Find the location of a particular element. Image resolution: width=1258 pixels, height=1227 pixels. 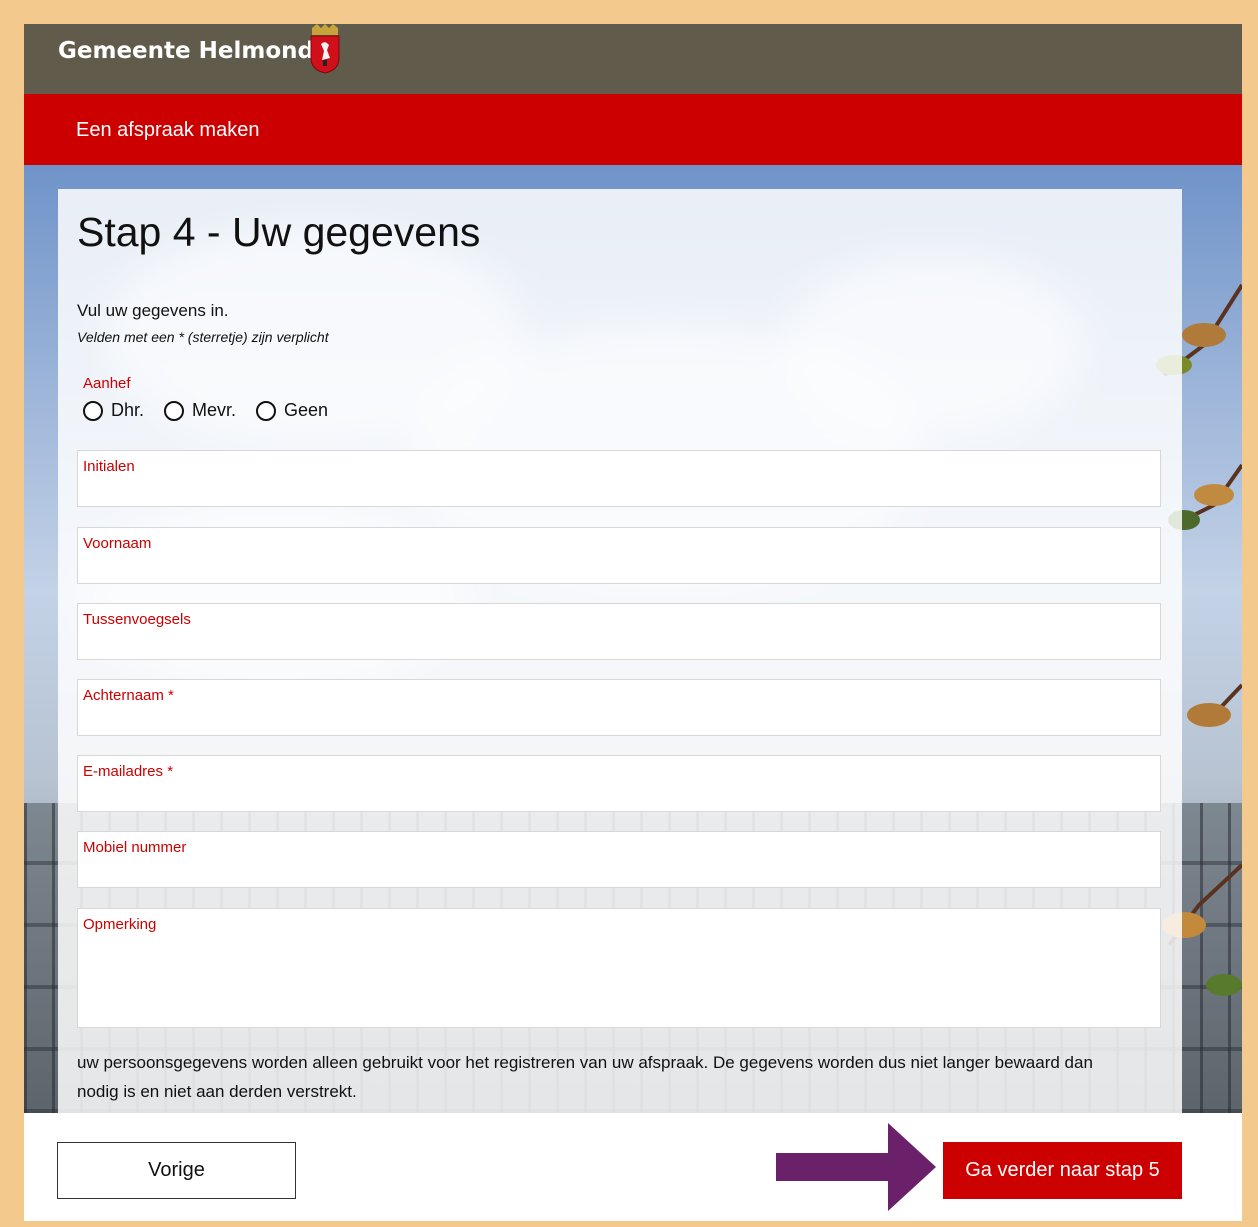

achternaam-field: Achternaam * is located at coordinates (619, 707).